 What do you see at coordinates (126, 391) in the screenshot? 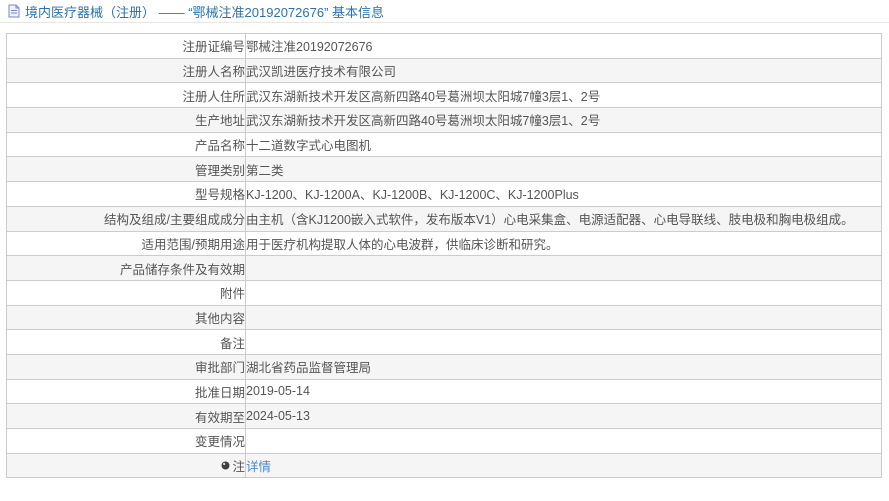
I see `field-label: 批准日期` at bounding box center [126, 391].